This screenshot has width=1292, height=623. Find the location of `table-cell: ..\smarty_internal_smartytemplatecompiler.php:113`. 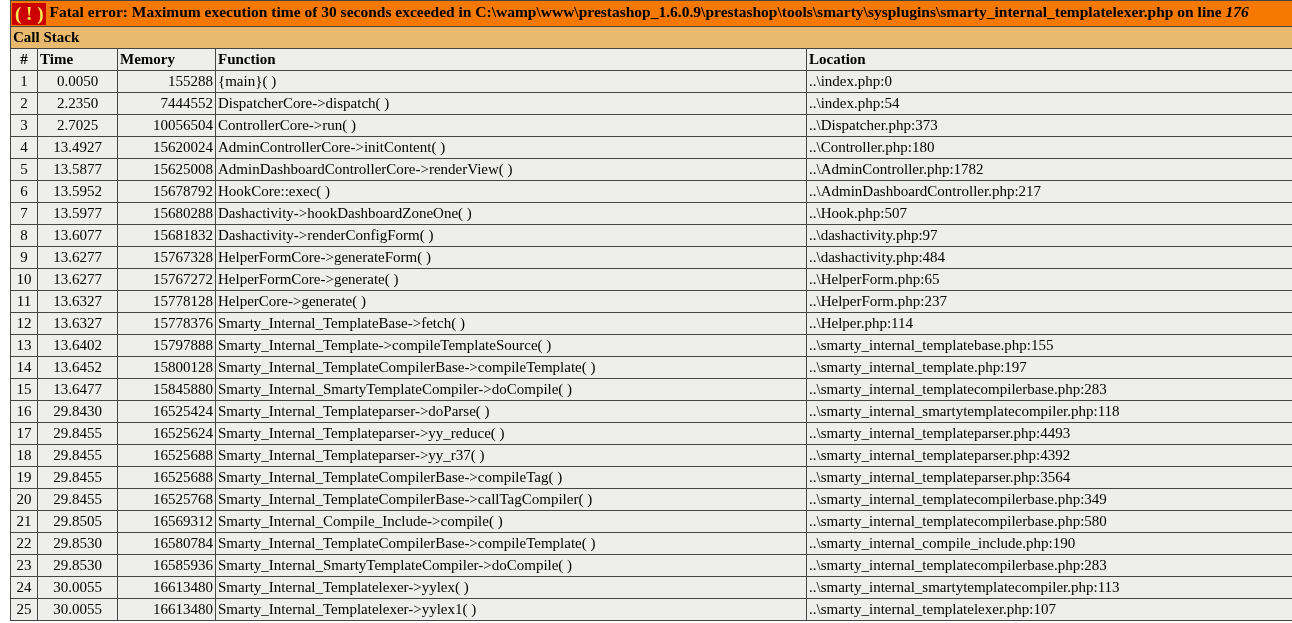

table-cell: ..\smarty_internal_smartytemplatecompiler.php:113 is located at coordinates (1049, 587).